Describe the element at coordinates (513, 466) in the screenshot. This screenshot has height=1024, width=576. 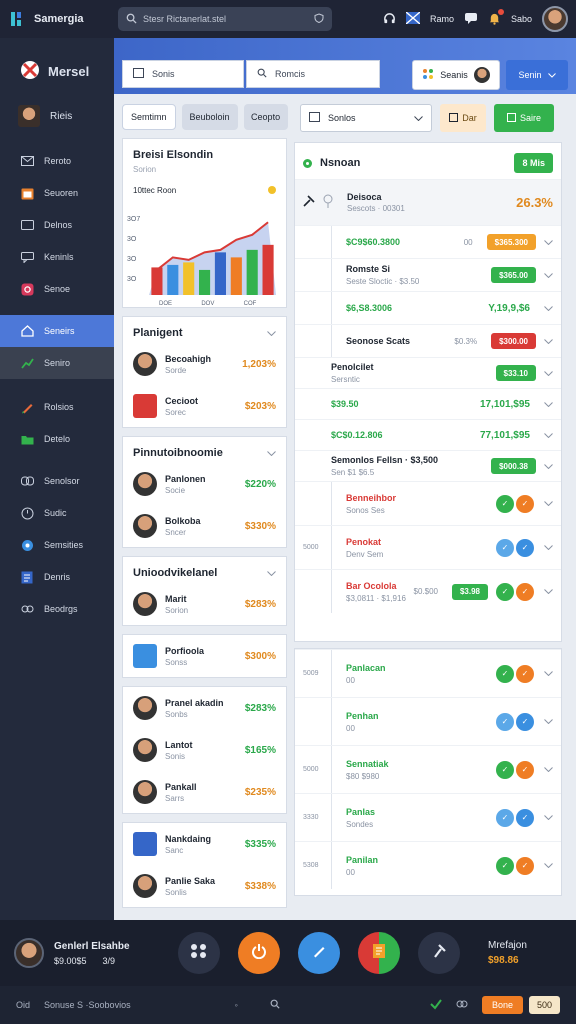
I see `row-tag: $000.38` at that location.